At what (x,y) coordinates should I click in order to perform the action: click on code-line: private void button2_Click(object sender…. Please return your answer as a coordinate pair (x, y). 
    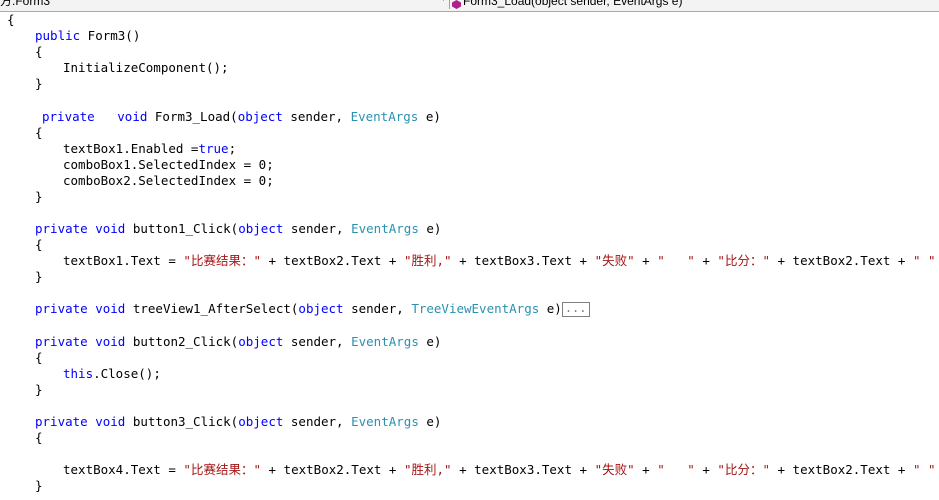
    Looking at the image, I should click on (238, 341).